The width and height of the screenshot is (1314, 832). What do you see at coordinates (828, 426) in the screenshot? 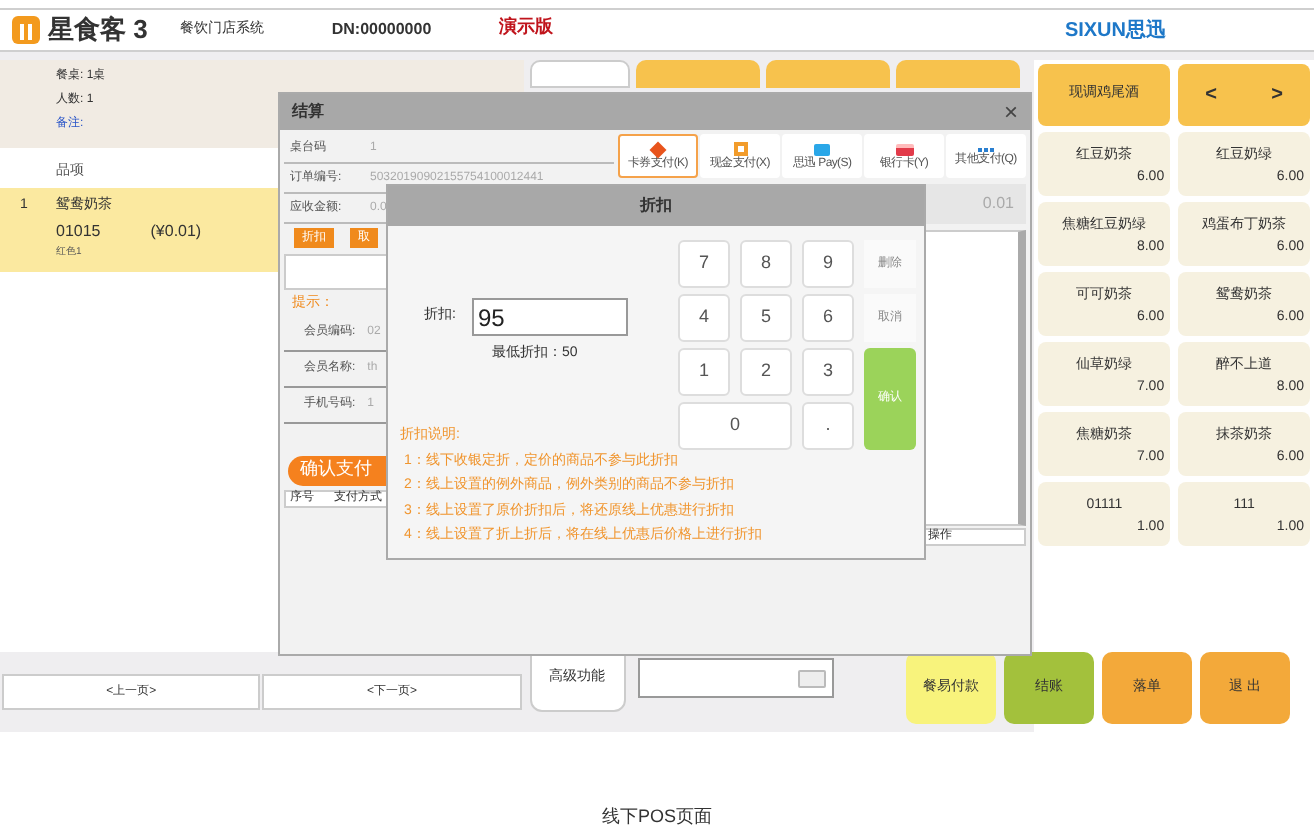
I see `keypad-button: .` at bounding box center [828, 426].